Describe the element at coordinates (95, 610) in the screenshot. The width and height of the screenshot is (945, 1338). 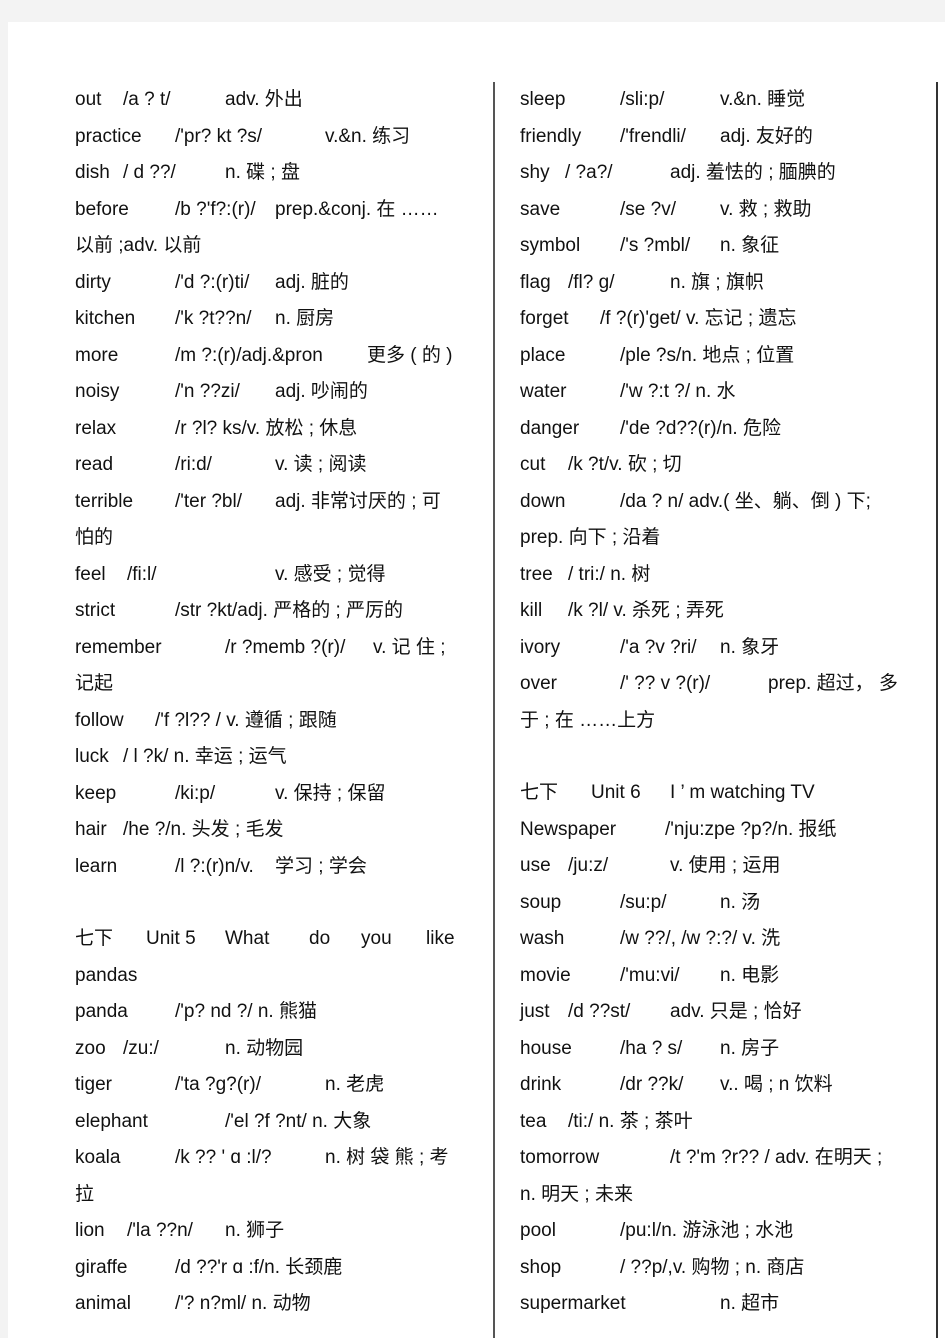
I see `vocab-word: strict` at that location.